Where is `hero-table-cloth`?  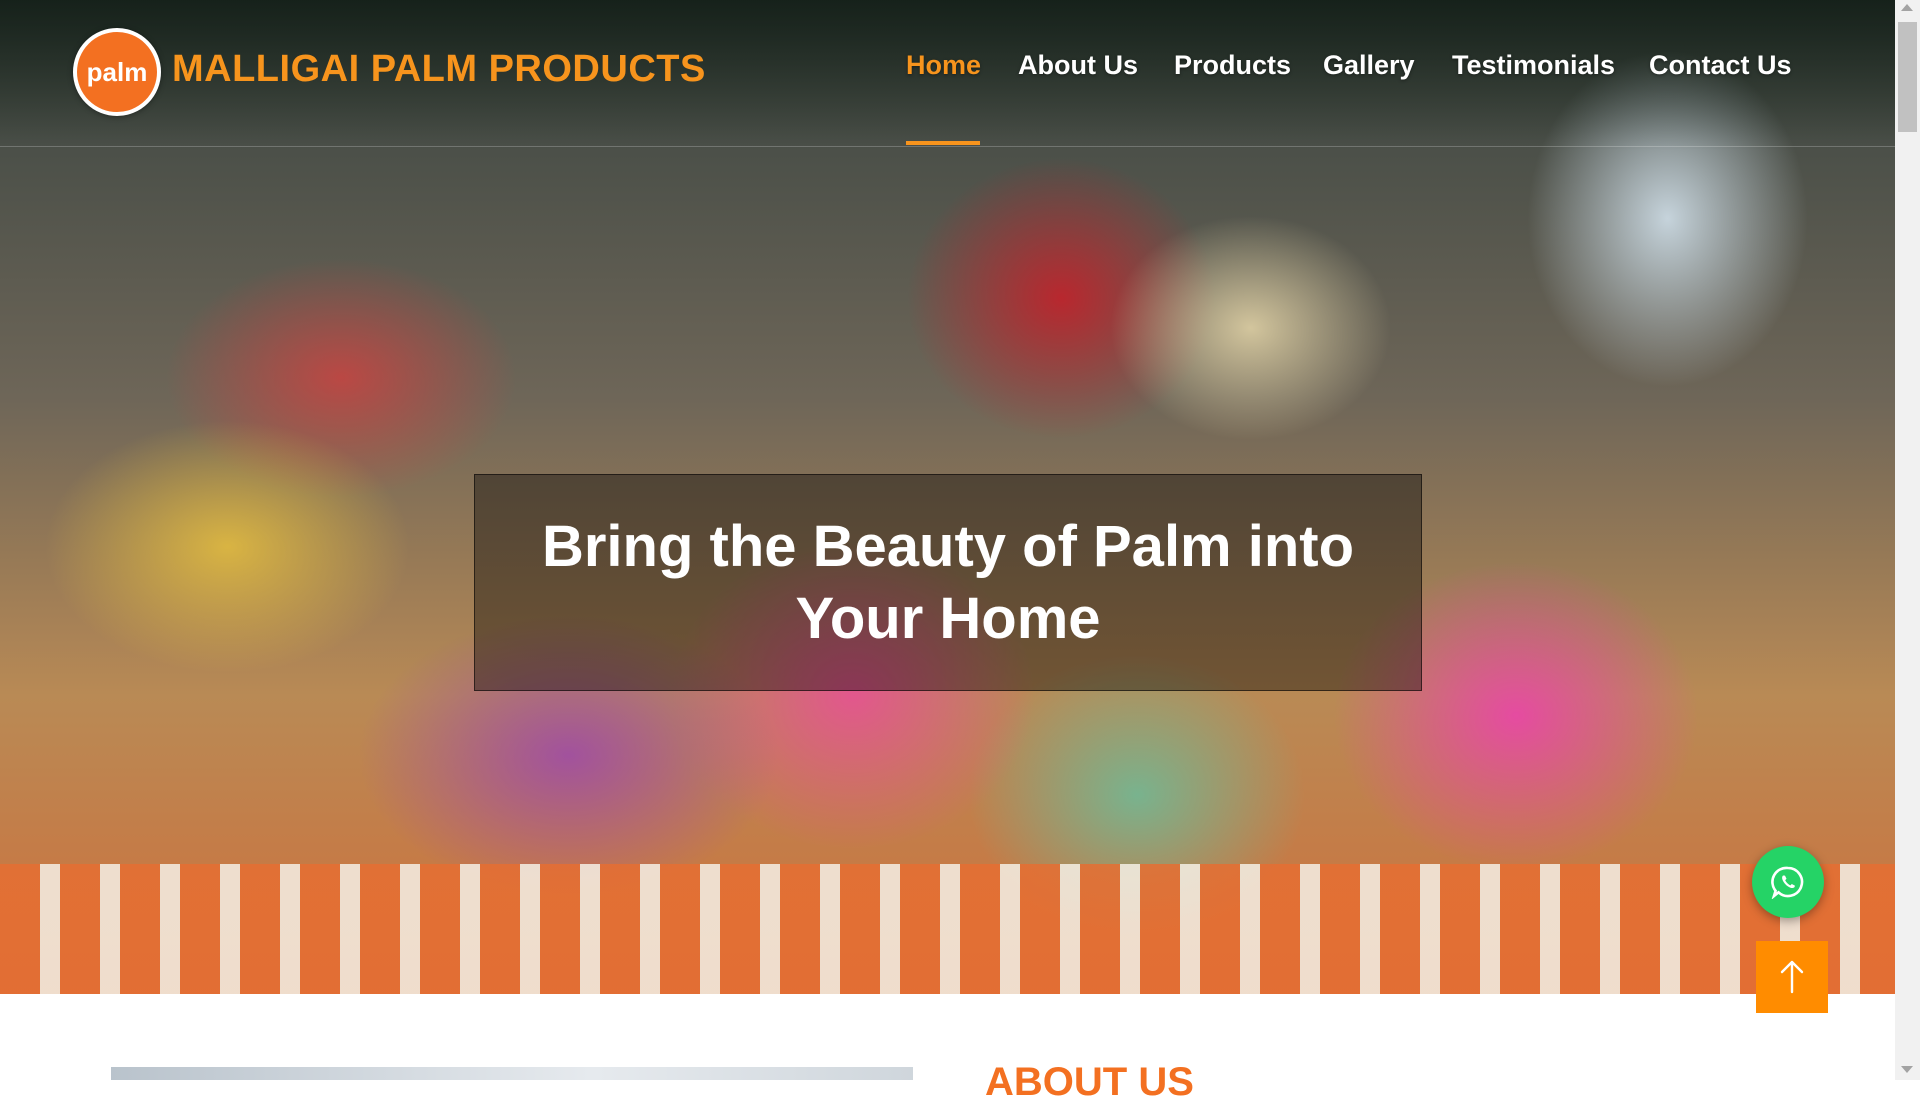
hero-table-cloth is located at coordinates (947, 929).